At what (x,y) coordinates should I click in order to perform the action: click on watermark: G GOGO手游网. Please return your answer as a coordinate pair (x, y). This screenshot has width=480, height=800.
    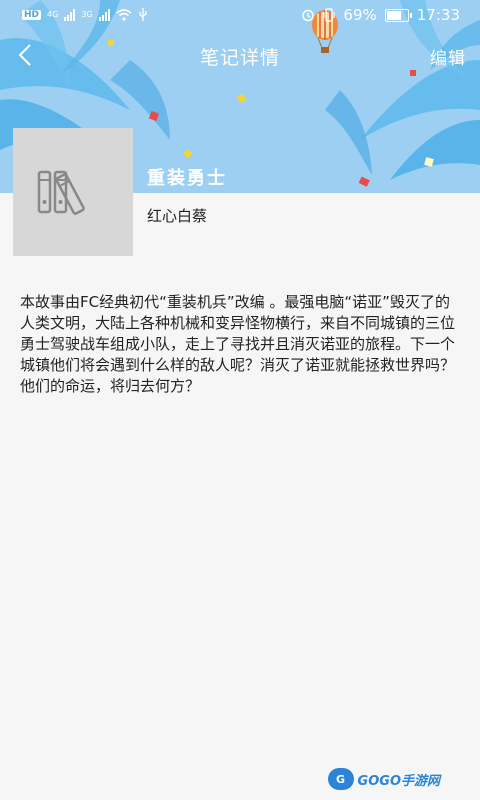
    Looking at the image, I should click on (383, 779).